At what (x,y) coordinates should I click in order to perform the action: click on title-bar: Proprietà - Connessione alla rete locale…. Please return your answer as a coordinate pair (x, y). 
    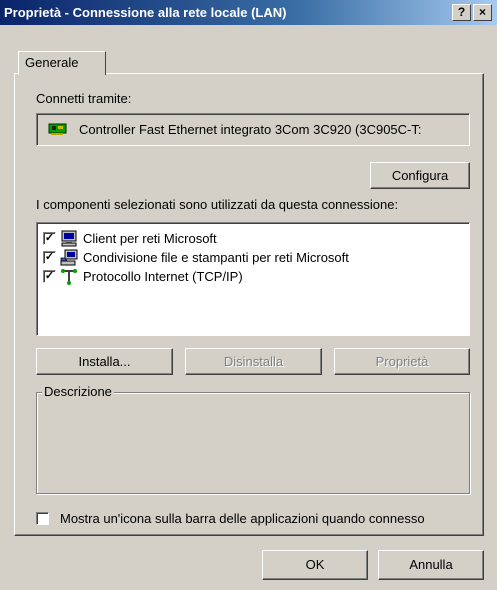
    Looking at the image, I should click on (248, 12).